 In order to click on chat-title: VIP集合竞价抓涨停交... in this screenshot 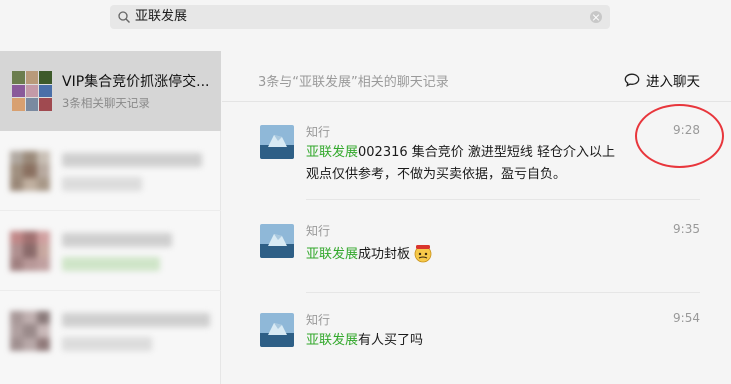, I will do `click(136, 82)`.